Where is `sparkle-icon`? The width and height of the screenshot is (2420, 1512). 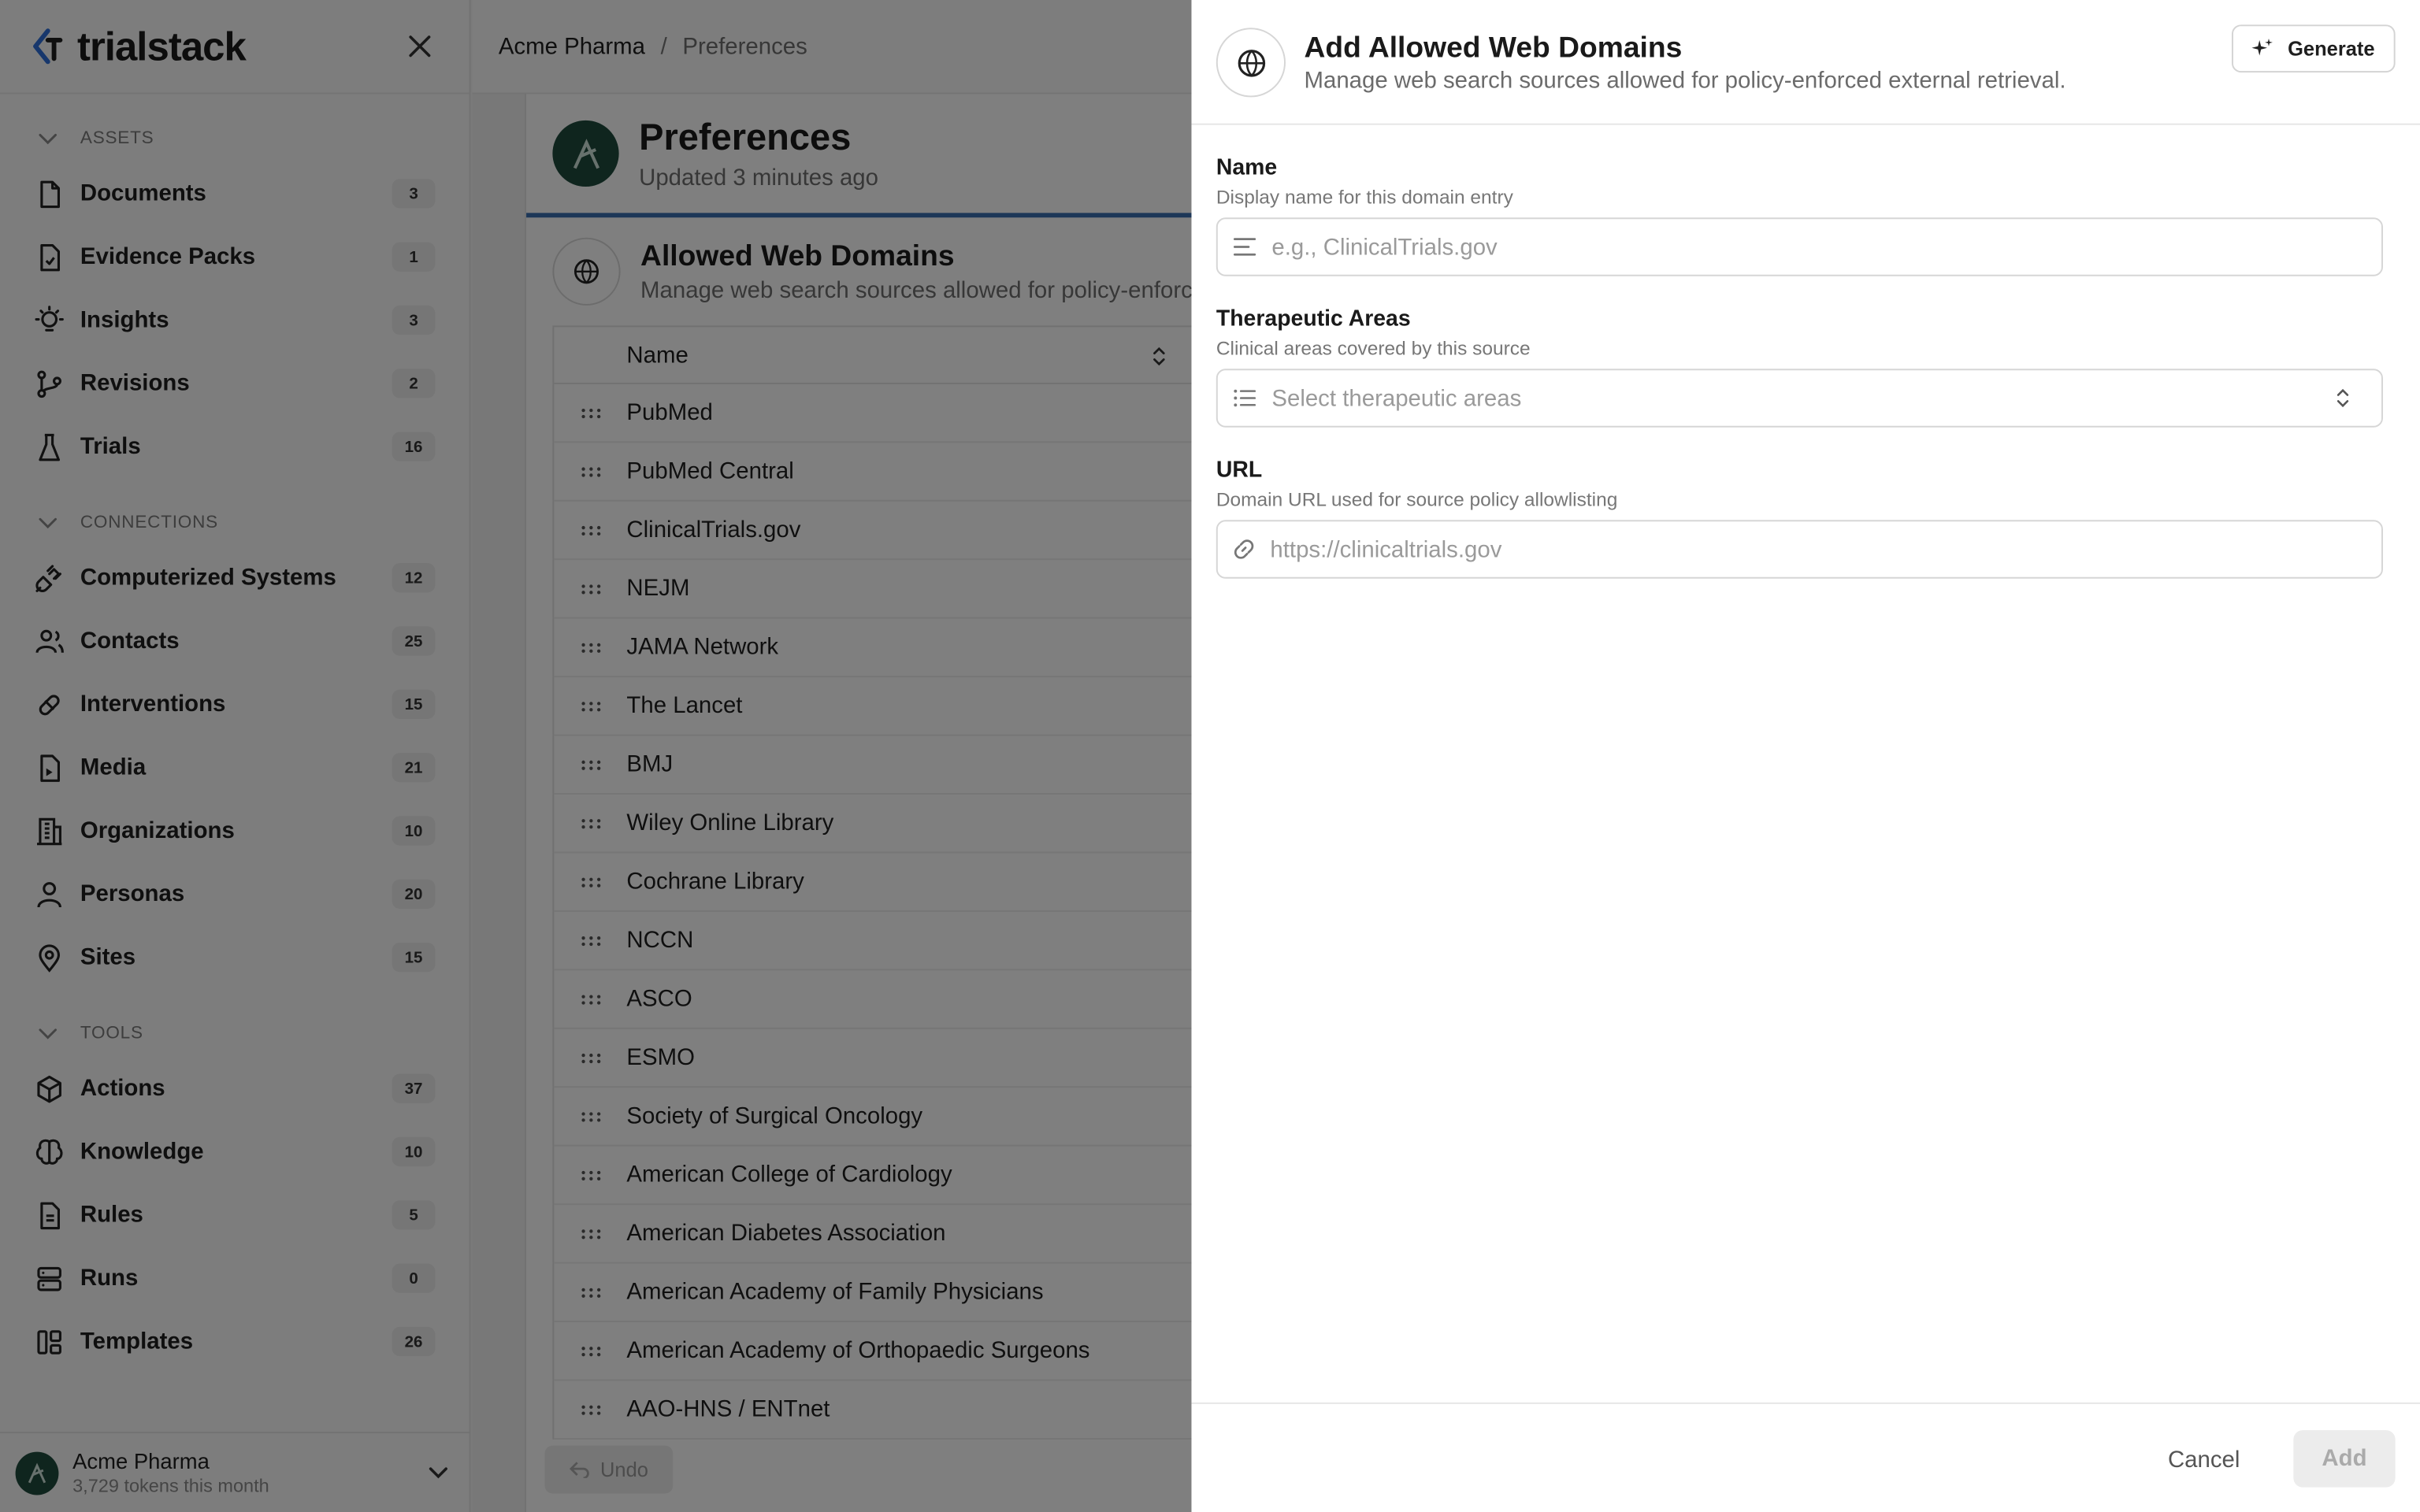 sparkle-icon is located at coordinates (2262, 46).